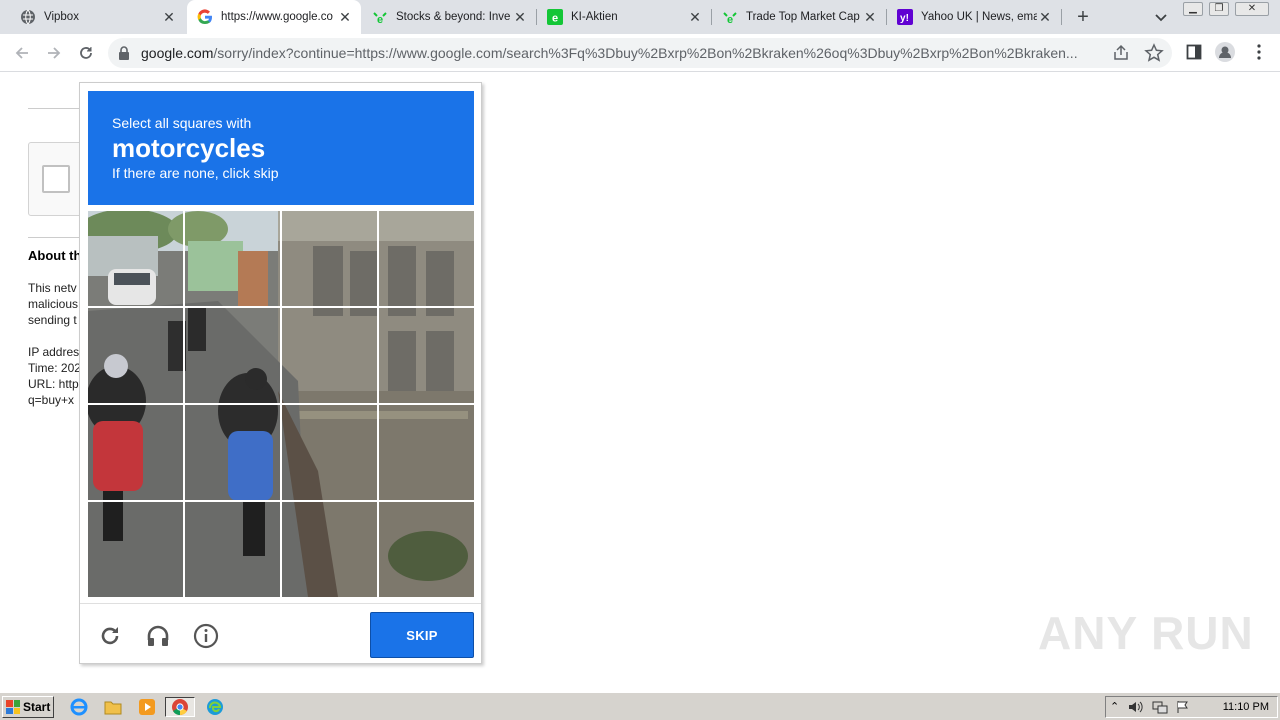 The height and width of the screenshot is (720, 1280). I want to click on instruction-text: Select all squares with, so click(182, 123).